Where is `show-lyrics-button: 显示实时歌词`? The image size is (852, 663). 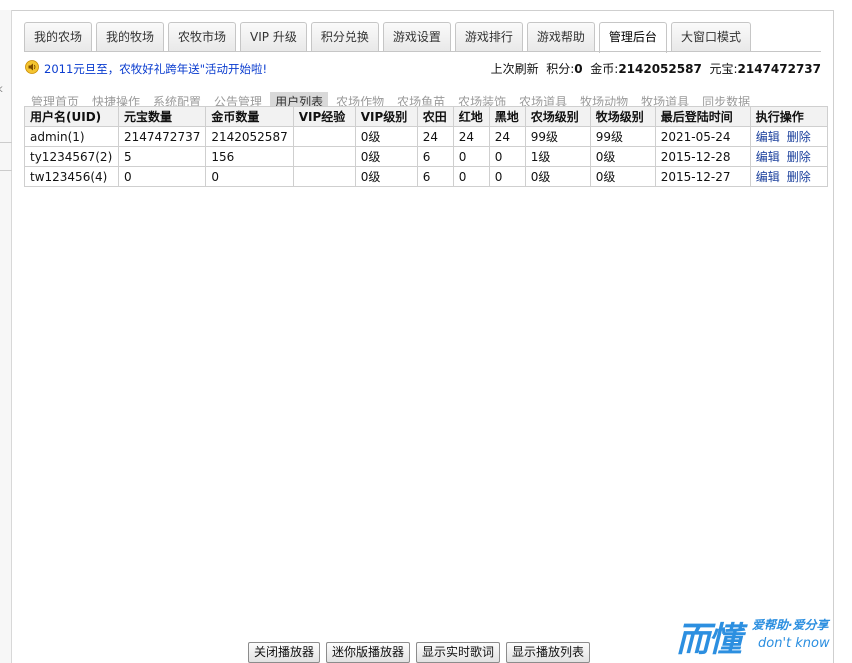 show-lyrics-button: 显示实时歌词 is located at coordinates (458, 652).